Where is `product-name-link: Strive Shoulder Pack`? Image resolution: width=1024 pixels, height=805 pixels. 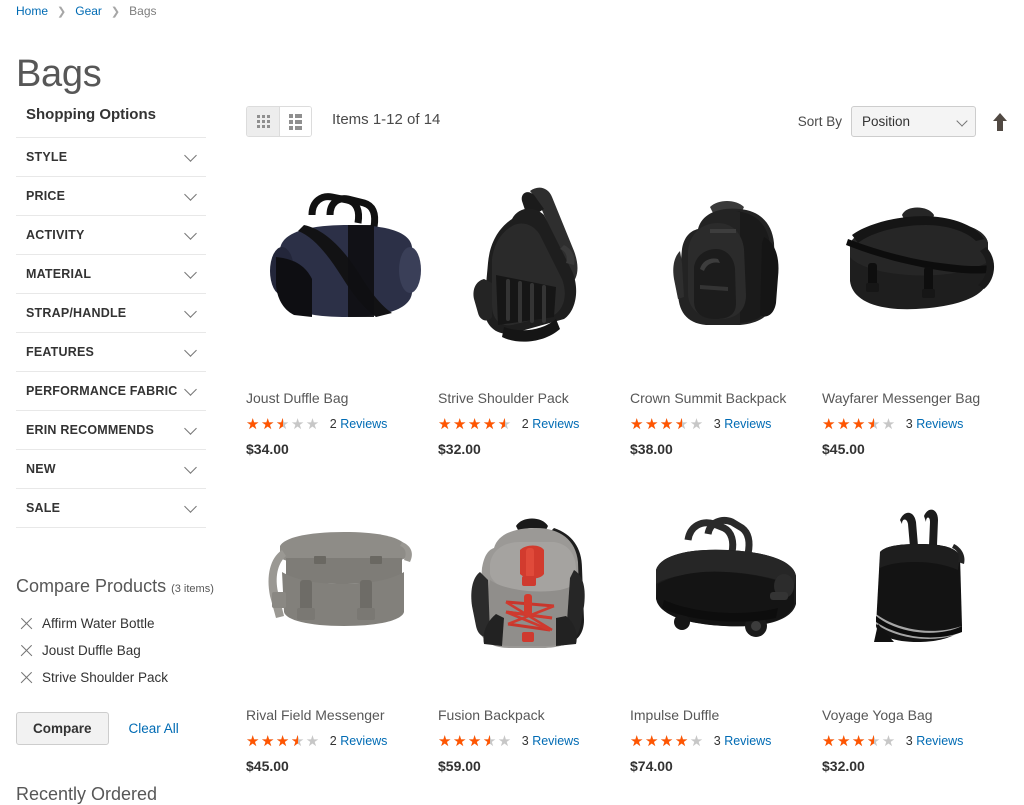 product-name-link: Strive Shoulder Pack is located at coordinates (534, 398).